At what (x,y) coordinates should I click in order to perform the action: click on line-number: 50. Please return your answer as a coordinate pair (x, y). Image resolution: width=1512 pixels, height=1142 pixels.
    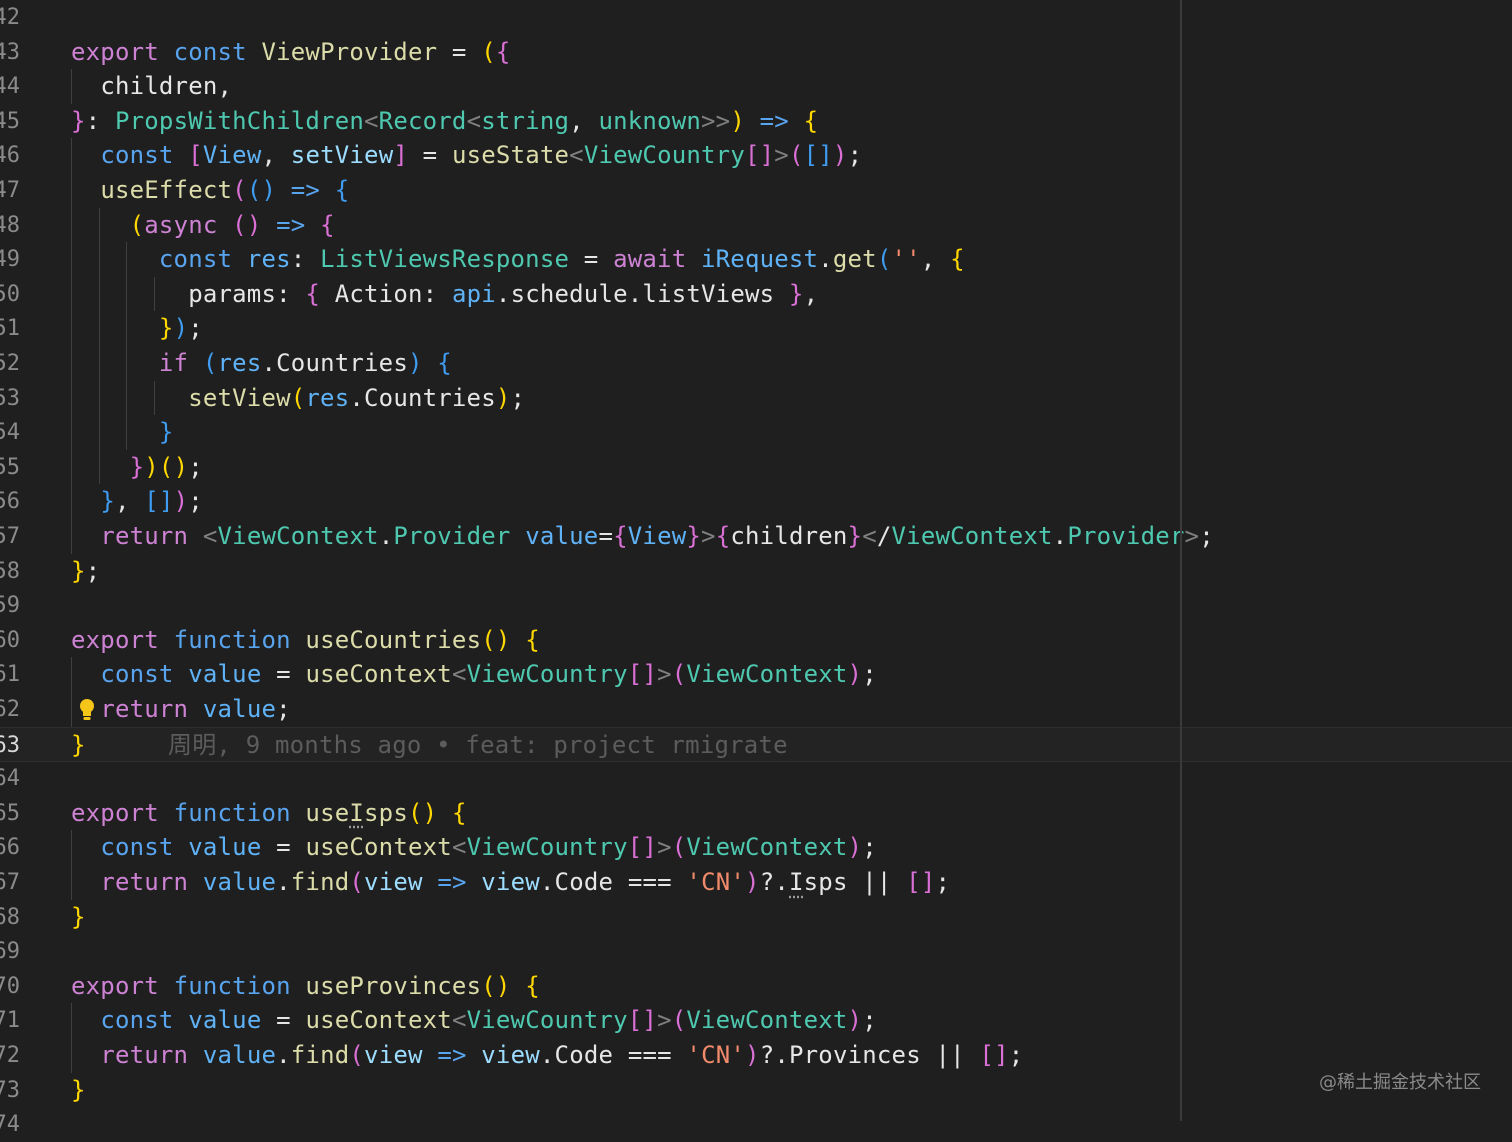
    Looking at the image, I should click on (10, 294).